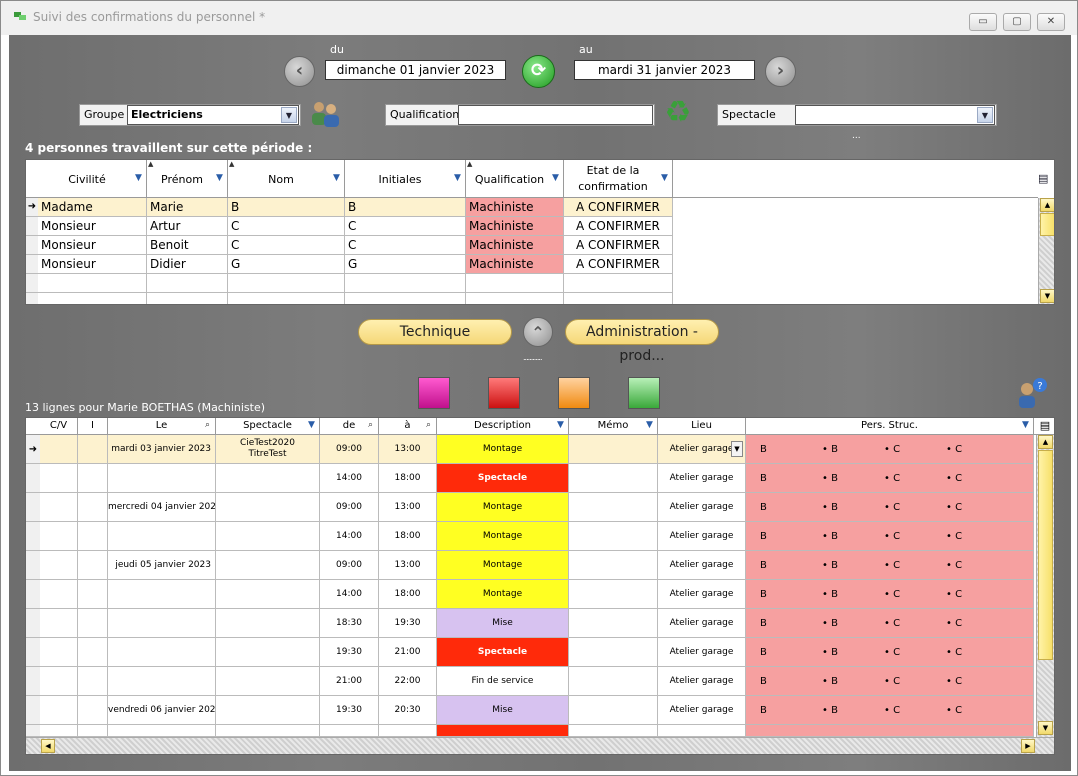  What do you see at coordinates (187, 264) in the screenshot?
I see `table-cell: Didier` at bounding box center [187, 264].